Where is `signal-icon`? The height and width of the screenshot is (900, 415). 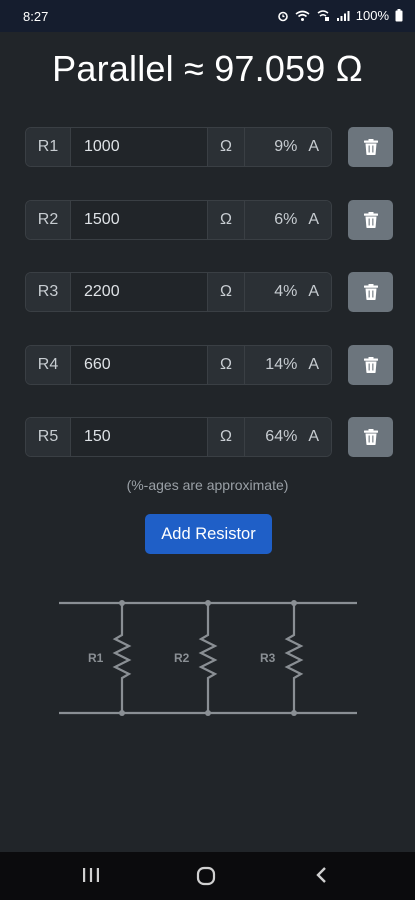
signal-icon is located at coordinates (343, 15).